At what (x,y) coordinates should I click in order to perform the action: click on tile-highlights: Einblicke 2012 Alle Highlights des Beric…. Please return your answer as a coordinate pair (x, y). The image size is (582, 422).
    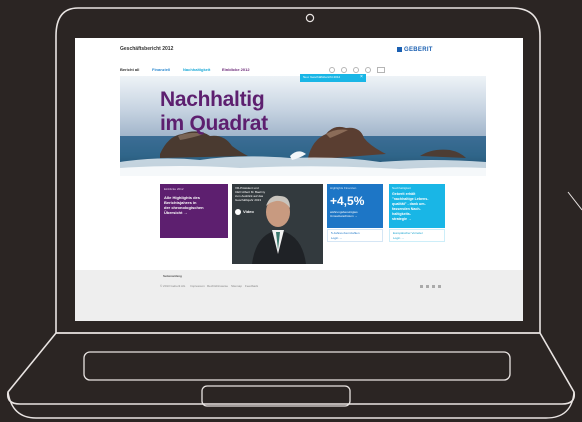
    Looking at the image, I should click on (194, 211).